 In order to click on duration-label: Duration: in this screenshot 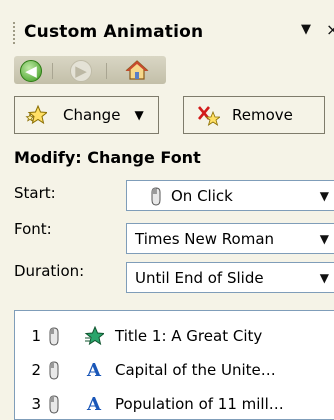, I will do `click(49, 271)`.